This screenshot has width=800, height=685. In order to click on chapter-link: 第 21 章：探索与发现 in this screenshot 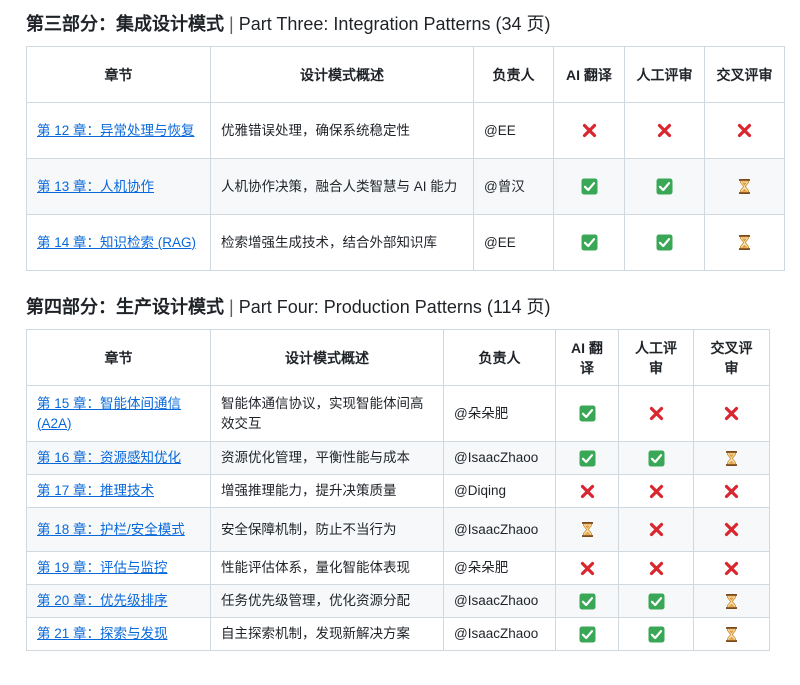, I will do `click(102, 633)`.